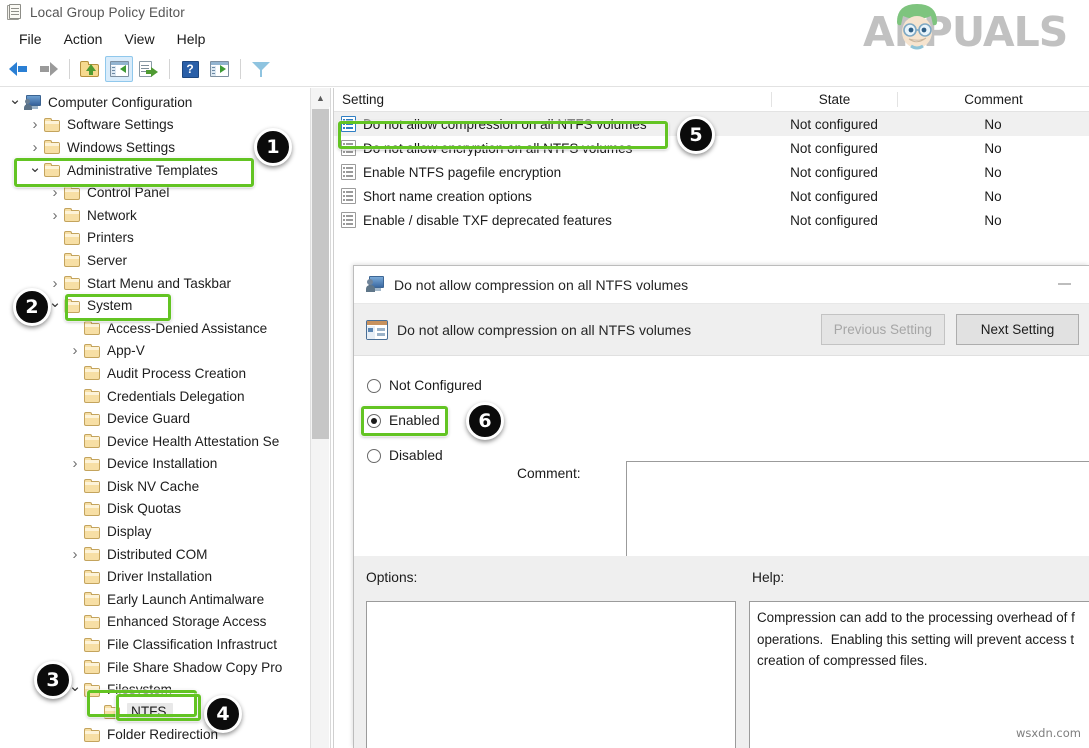 The width and height of the screenshot is (1089, 748). What do you see at coordinates (834, 99) in the screenshot?
I see `column-header-state: State` at bounding box center [834, 99].